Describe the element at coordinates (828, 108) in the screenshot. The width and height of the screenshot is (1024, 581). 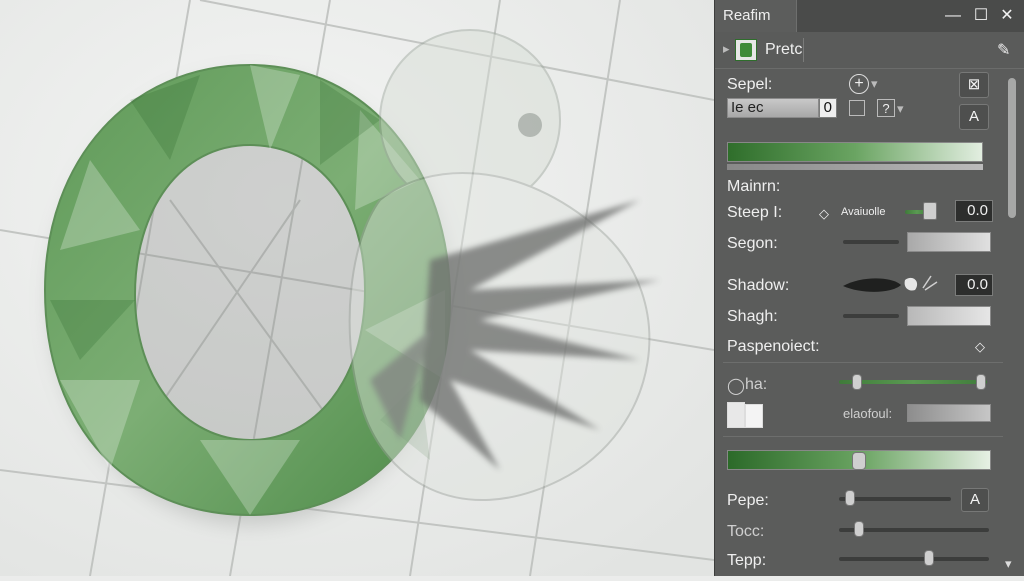
I see `leec-value: 0` at that location.